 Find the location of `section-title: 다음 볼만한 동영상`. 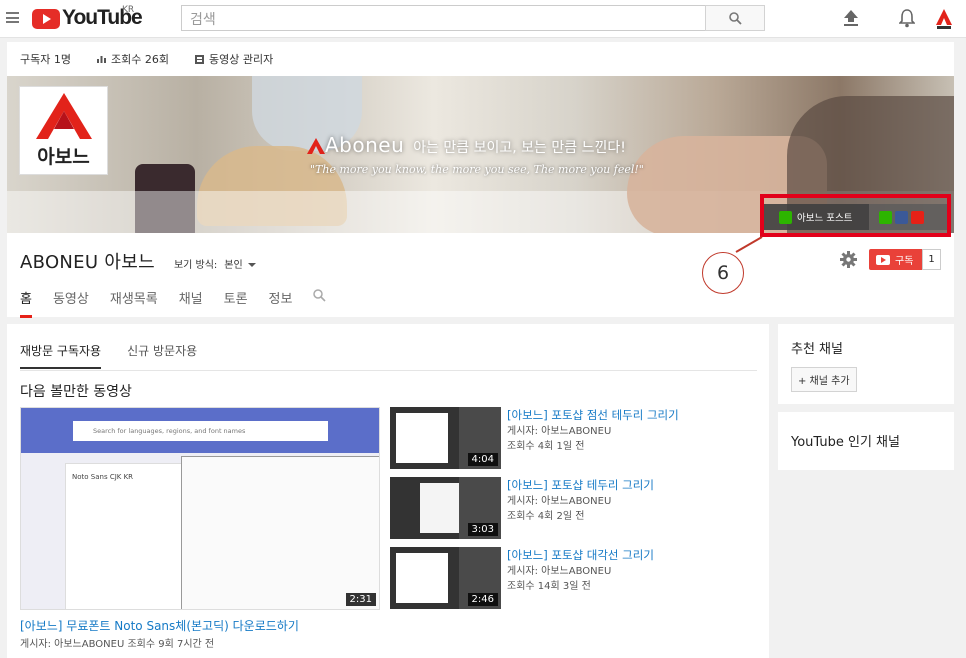

section-title: 다음 볼만한 동영상 is located at coordinates (76, 392).